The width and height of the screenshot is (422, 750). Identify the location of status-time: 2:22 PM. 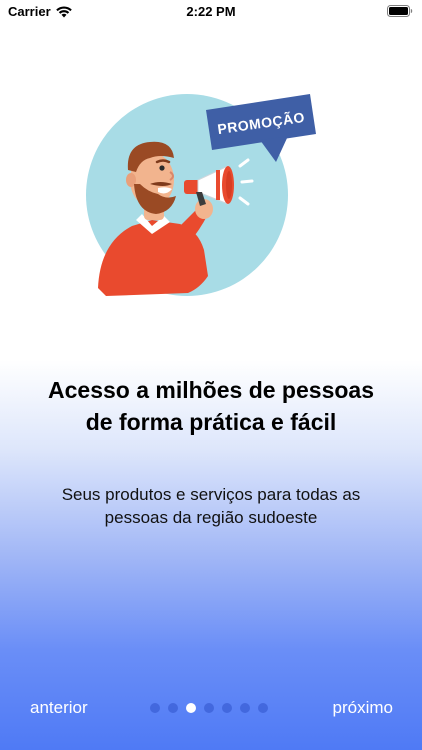
(211, 11).